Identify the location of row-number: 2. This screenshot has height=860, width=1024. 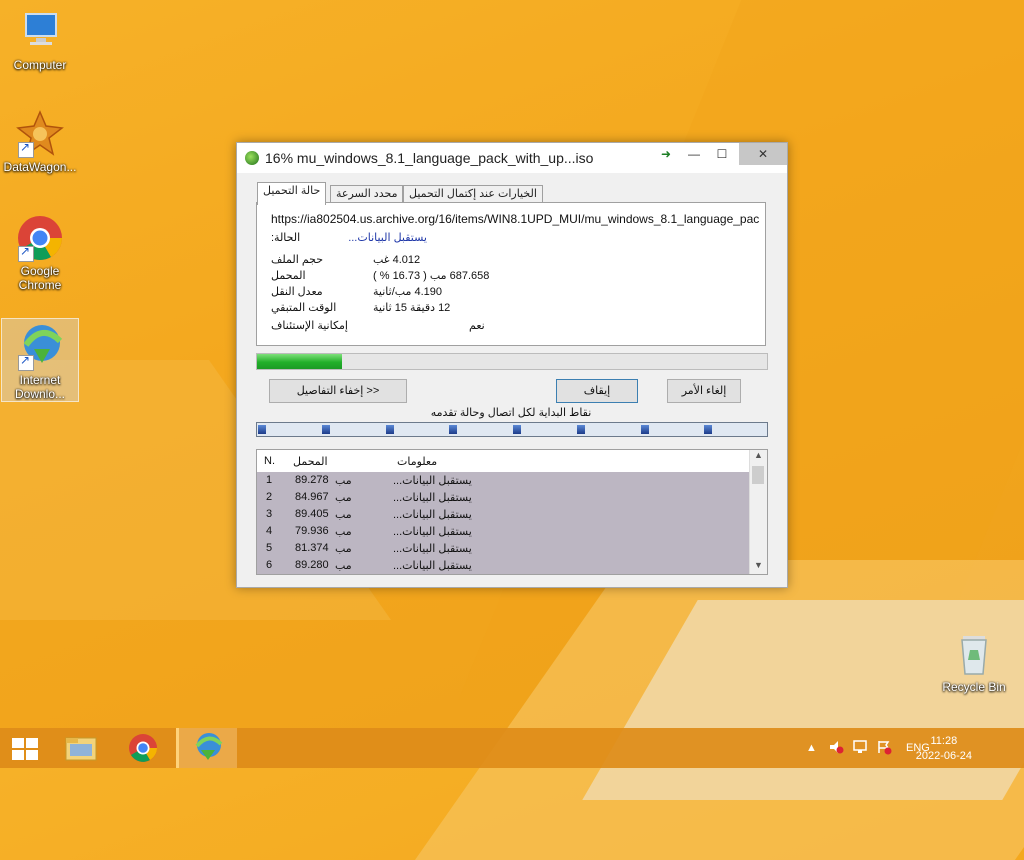
(269, 497).